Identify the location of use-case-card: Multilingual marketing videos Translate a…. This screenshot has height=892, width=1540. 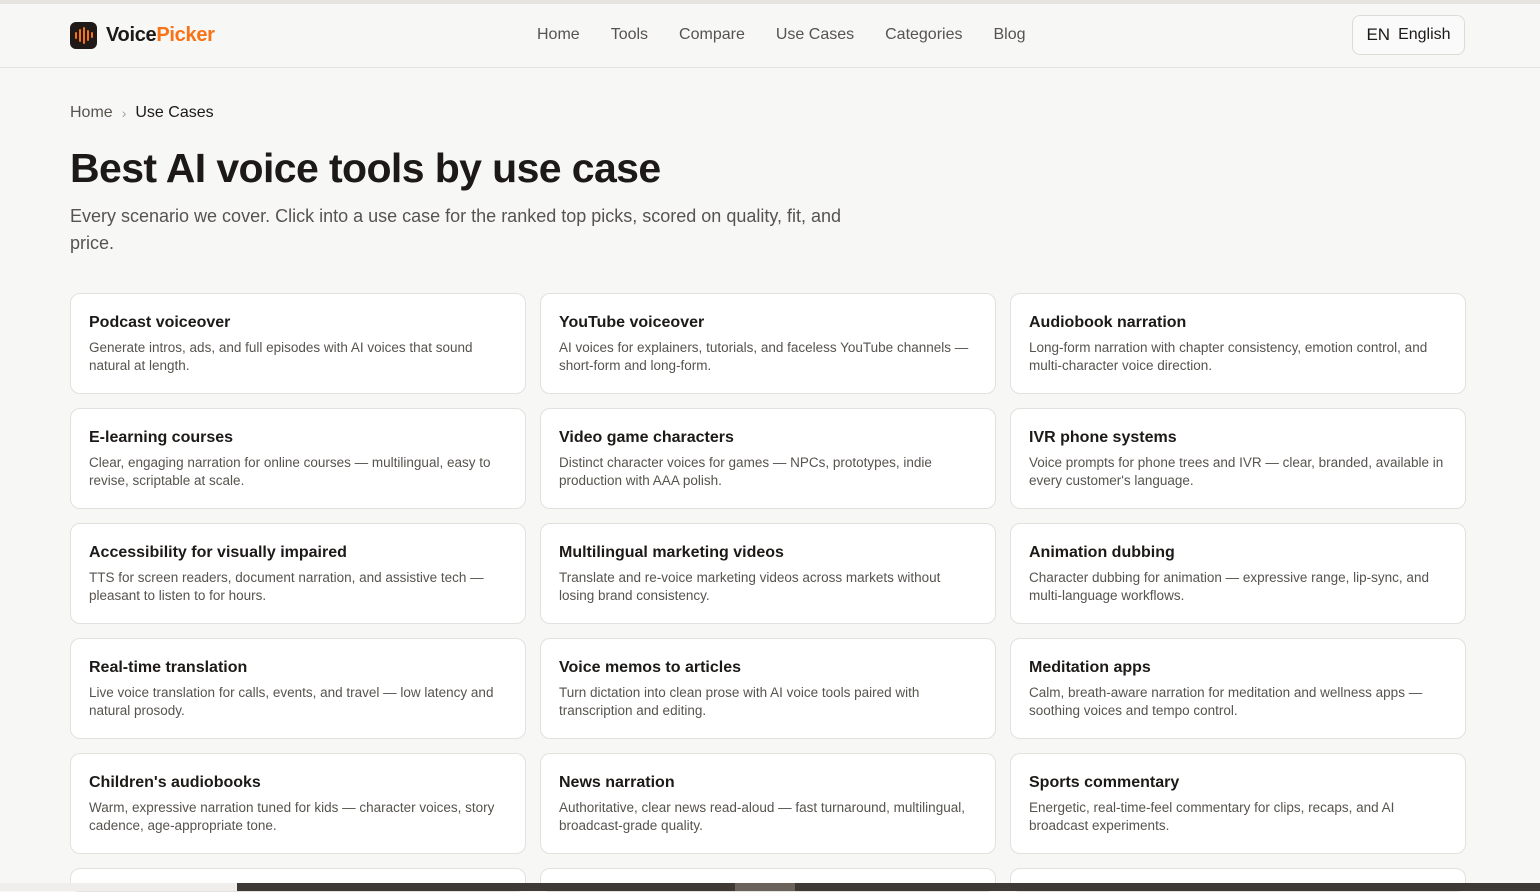
(768, 573).